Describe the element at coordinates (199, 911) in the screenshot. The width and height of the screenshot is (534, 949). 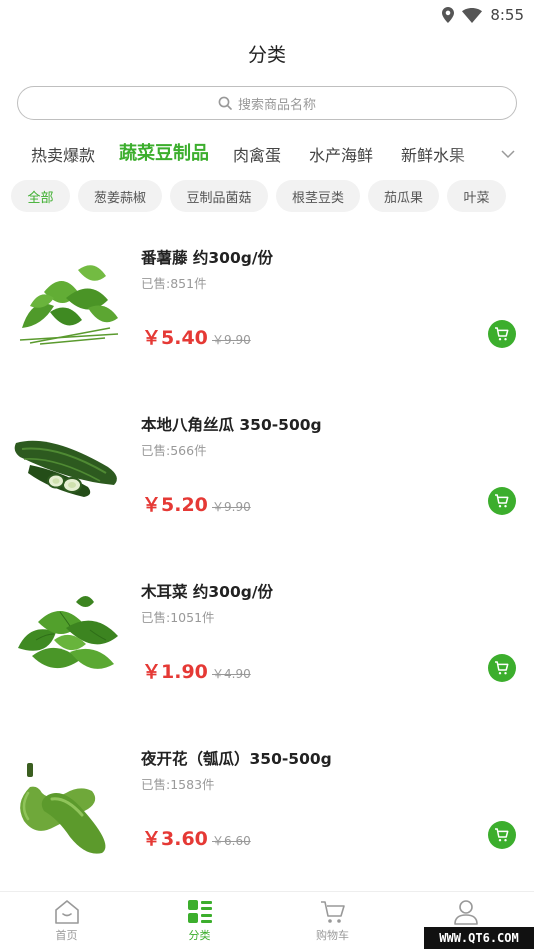
I see `category-icon` at that location.